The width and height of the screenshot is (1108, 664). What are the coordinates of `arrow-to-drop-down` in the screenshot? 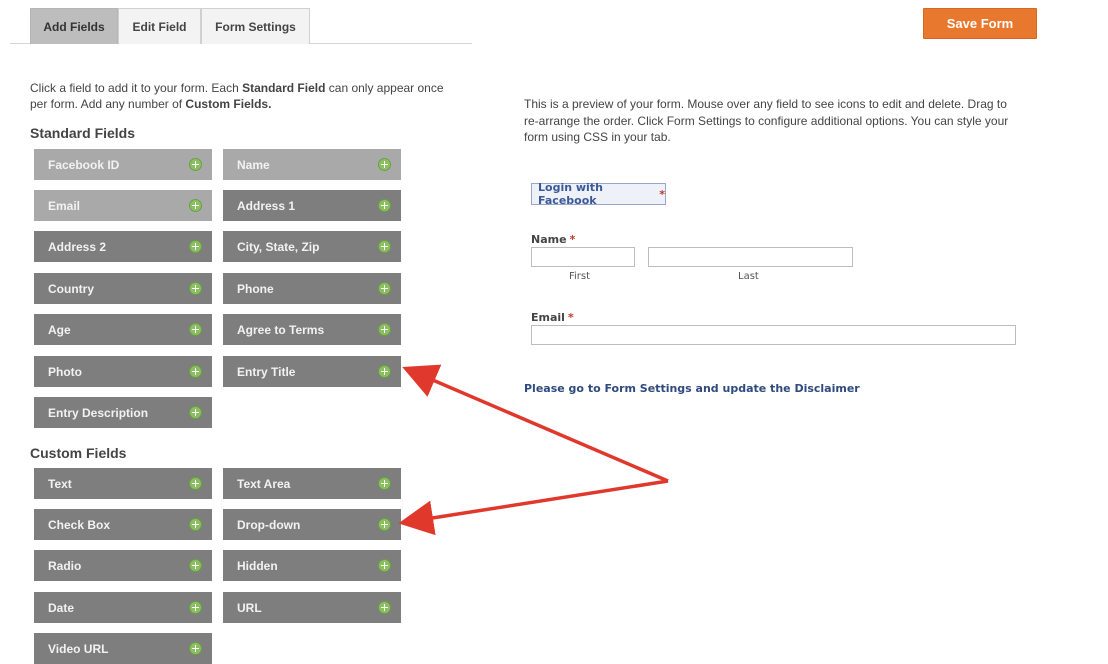 It's located at (533, 507).